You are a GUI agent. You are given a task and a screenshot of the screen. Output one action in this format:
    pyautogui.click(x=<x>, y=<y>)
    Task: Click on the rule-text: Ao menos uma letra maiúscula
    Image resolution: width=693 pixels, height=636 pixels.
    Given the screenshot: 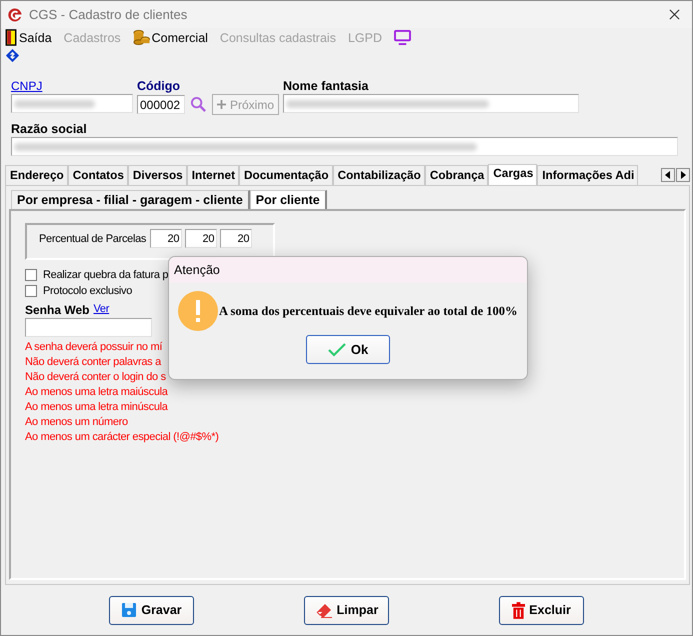 What is the action you would take?
    pyautogui.click(x=96, y=392)
    